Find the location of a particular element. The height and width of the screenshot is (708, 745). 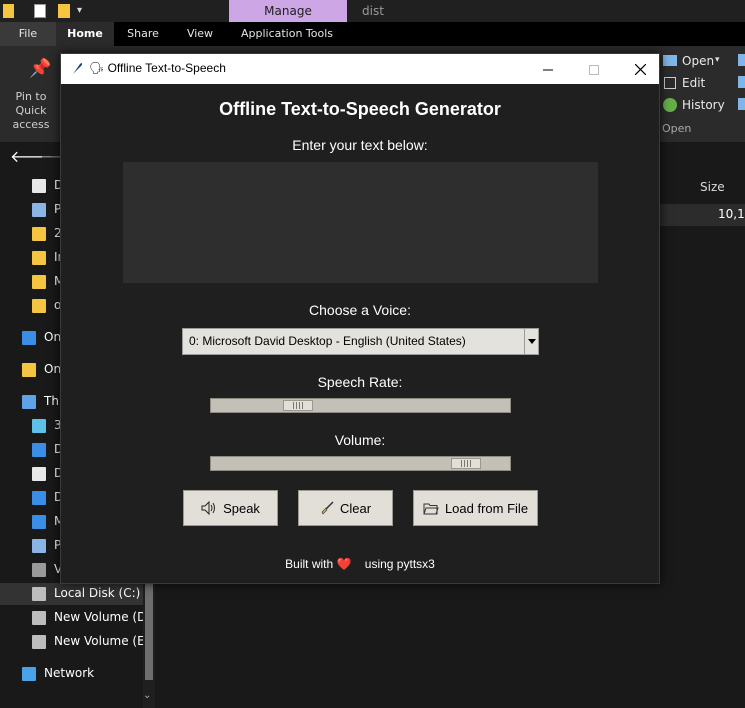

load-from-file-button: Load from File is located at coordinates (475, 508).